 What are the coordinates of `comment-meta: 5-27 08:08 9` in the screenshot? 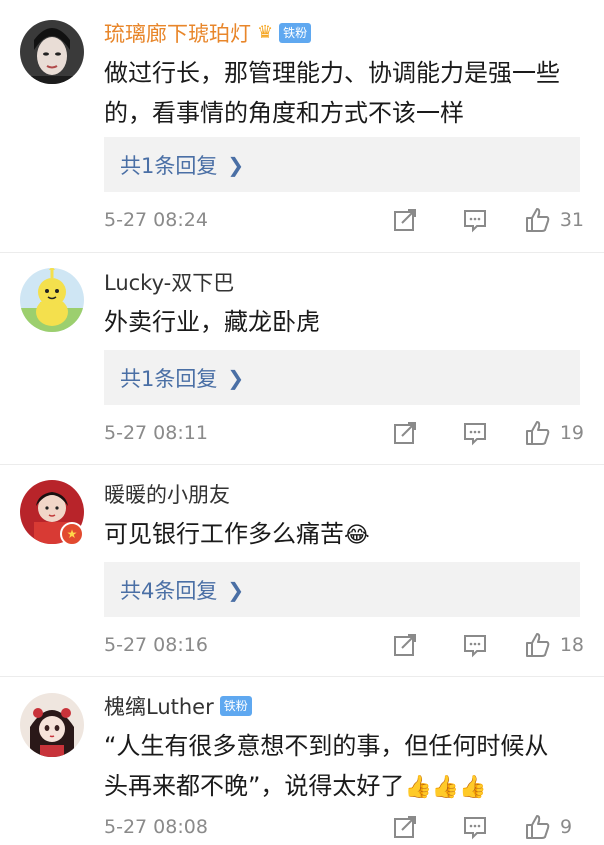 It's located at (344, 827).